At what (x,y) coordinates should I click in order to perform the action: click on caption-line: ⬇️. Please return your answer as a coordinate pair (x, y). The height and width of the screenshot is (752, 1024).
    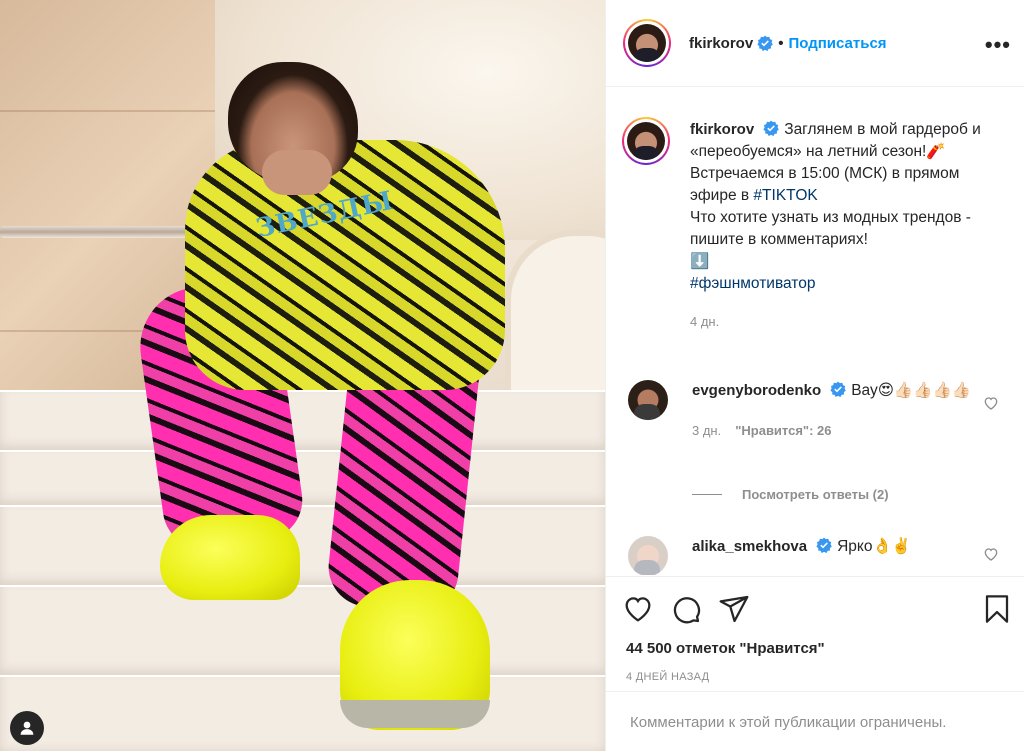
    Looking at the image, I should click on (700, 261).